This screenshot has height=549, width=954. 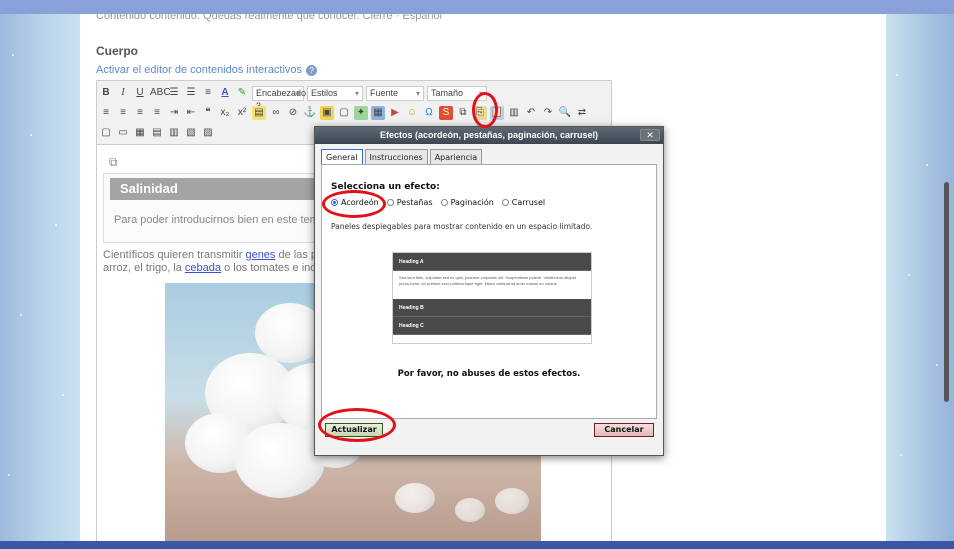 What do you see at coordinates (106, 113) in the screenshot?
I see `align-left-icon: ≡` at bounding box center [106, 113].